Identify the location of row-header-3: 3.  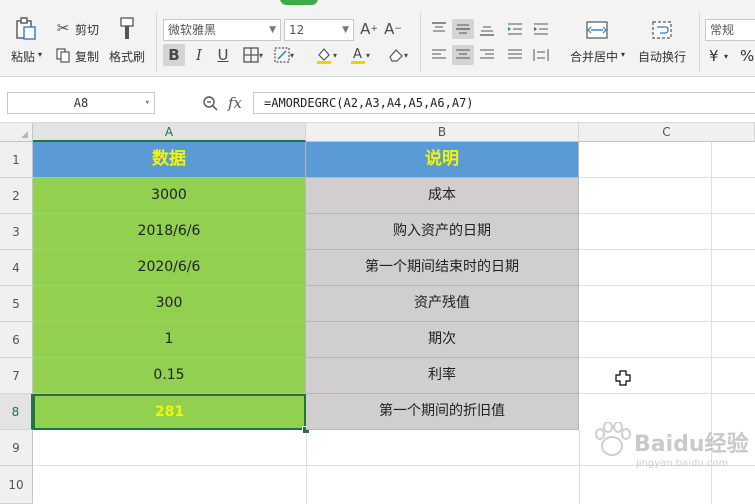
(16, 232).